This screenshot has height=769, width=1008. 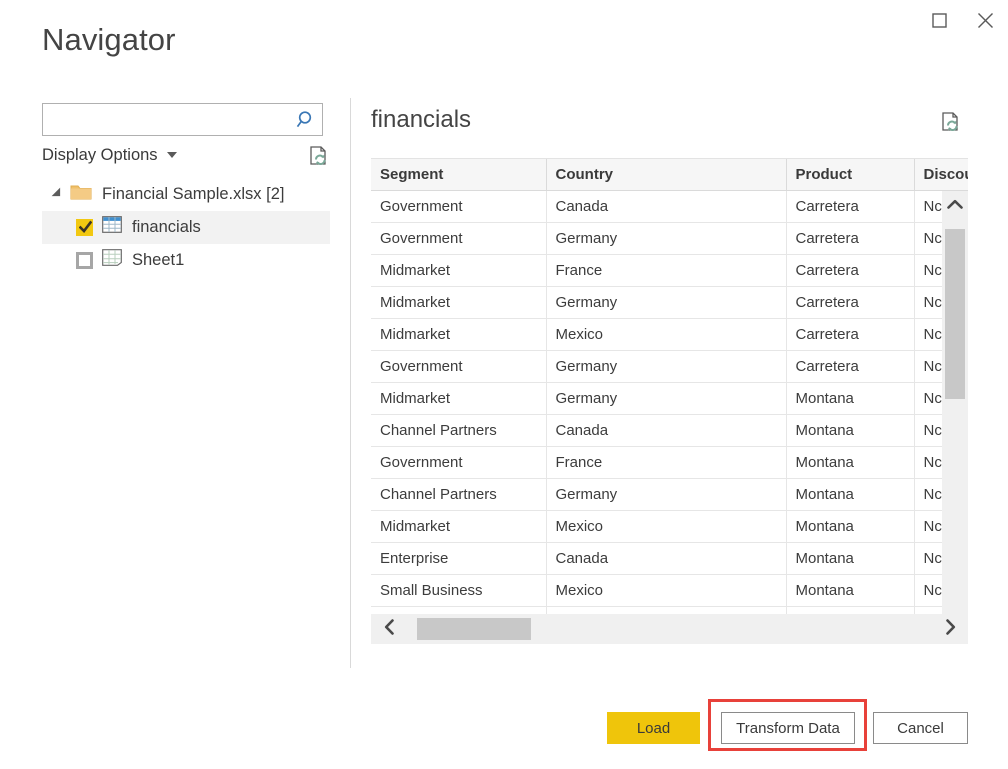 I want to click on checkbox-financials, so click(x=84, y=227).